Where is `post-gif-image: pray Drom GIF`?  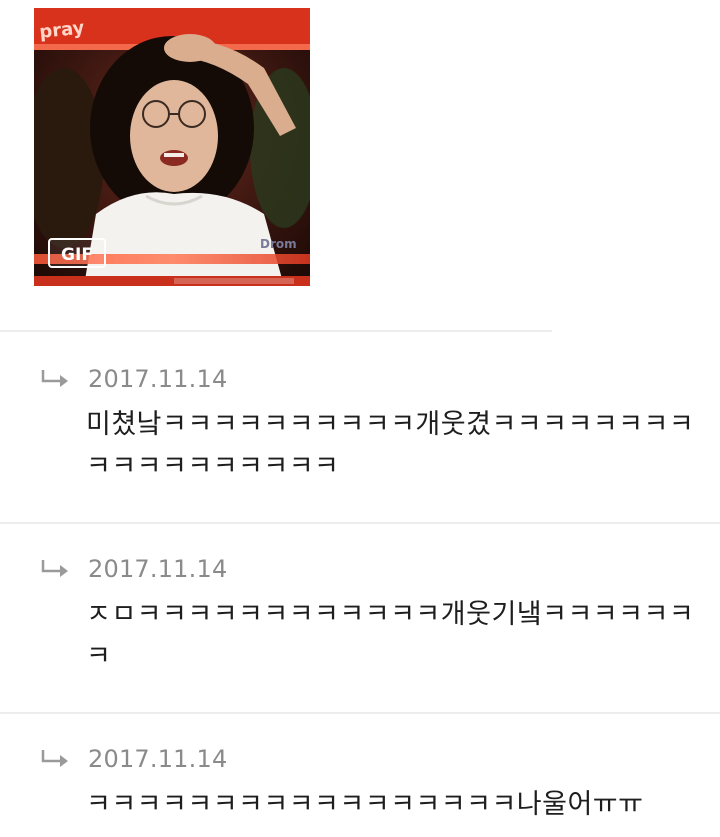
post-gif-image: pray Drom GIF is located at coordinates (172, 147).